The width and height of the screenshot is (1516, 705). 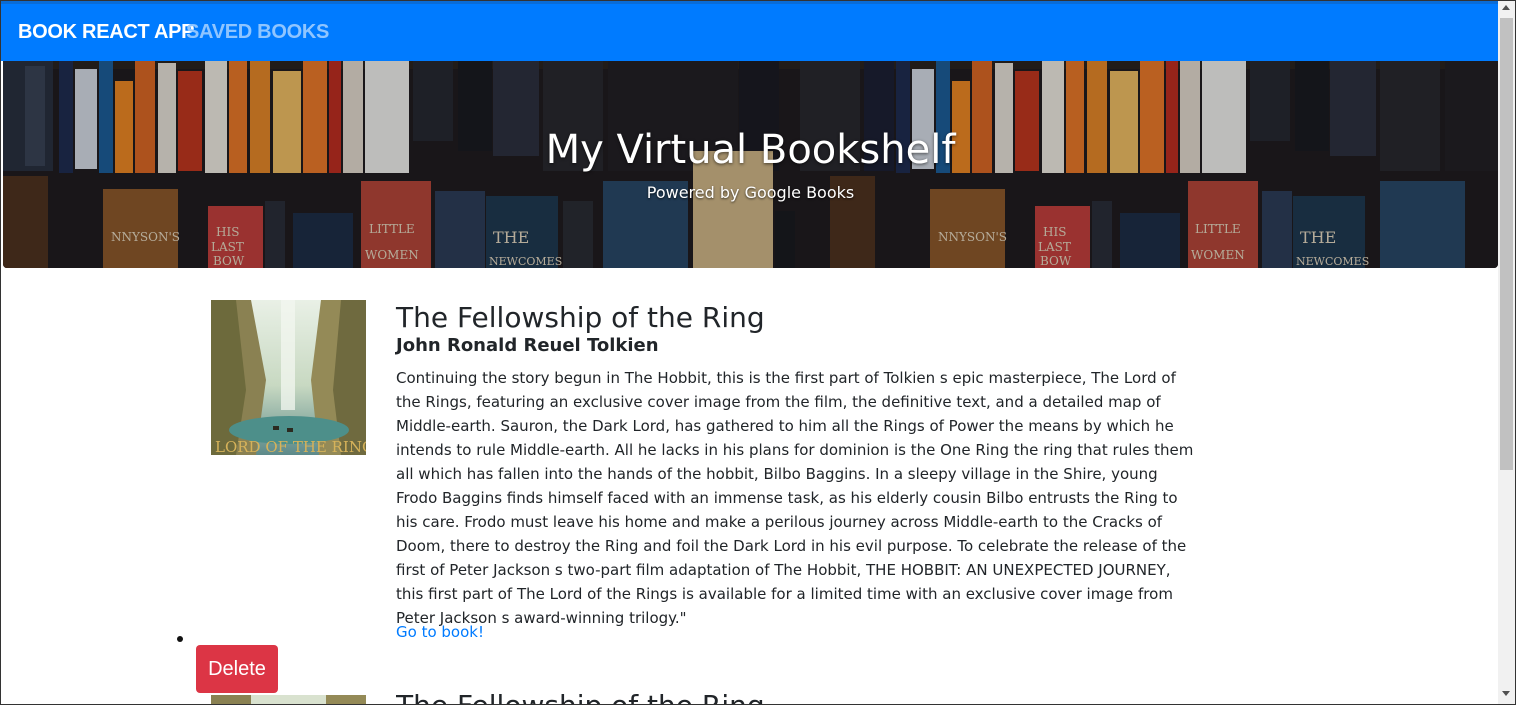 What do you see at coordinates (750, 192) in the screenshot?
I see `hero-subtitle: Powered by Google Books` at bounding box center [750, 192].